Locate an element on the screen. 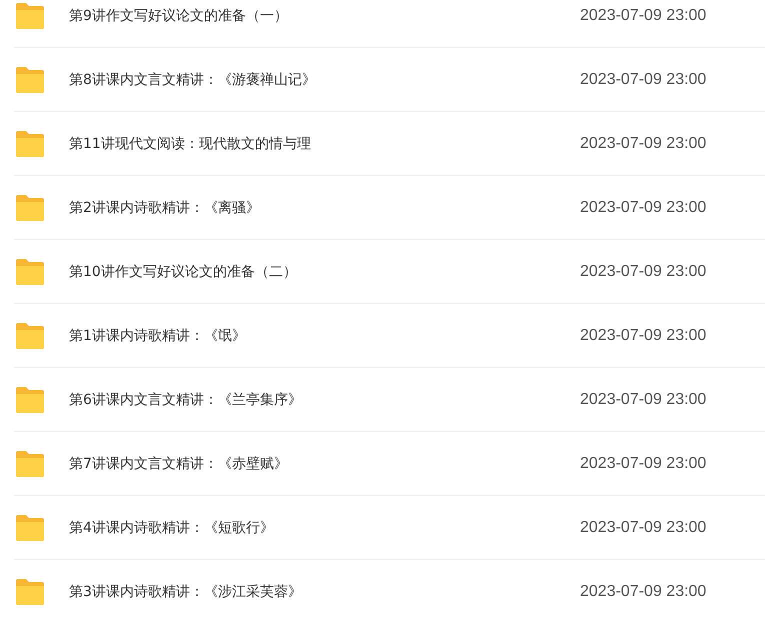 The image size is (765, 617). folder-name: 第3讲课内诗歌精讲：《涉江采芙蓉》 is located at coordinates (324, 591).